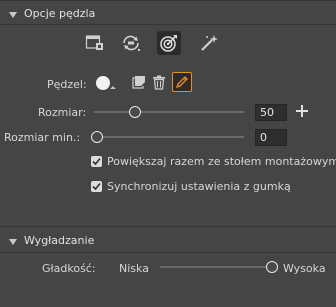 The width and height of the screenshot is (336, 307). Describe the element at coordinates (62, 112) in the screenshot. I see `size-label: Rozmiar:` at that location.